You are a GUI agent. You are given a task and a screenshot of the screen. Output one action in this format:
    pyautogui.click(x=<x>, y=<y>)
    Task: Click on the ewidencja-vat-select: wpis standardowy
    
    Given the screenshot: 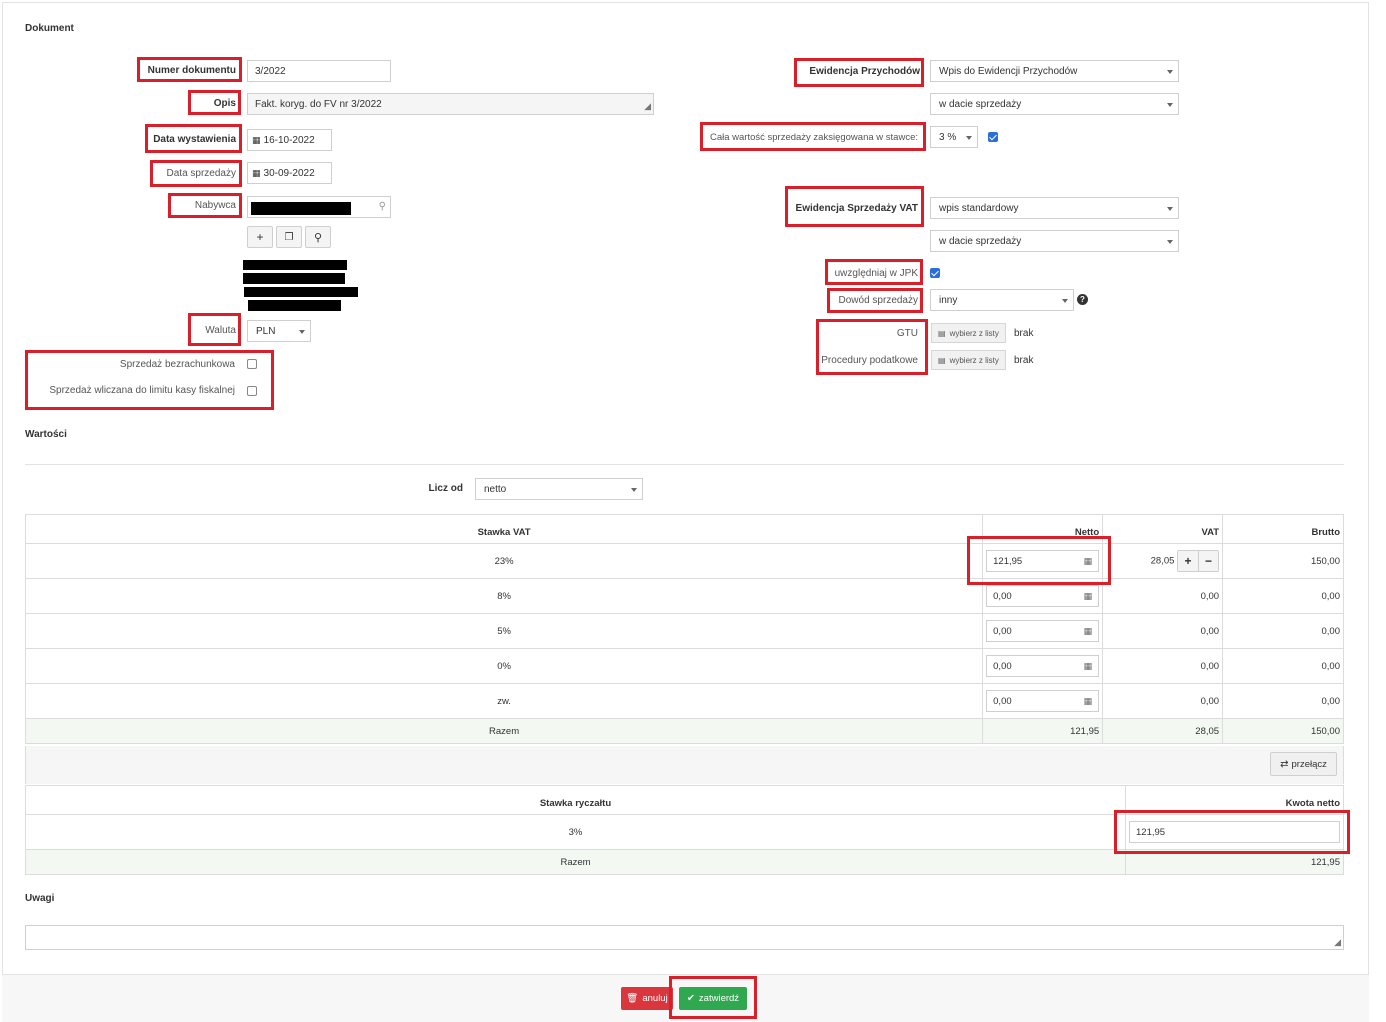 What is the action you would take?
    pyautogui.click(x=1054, y=208)
    